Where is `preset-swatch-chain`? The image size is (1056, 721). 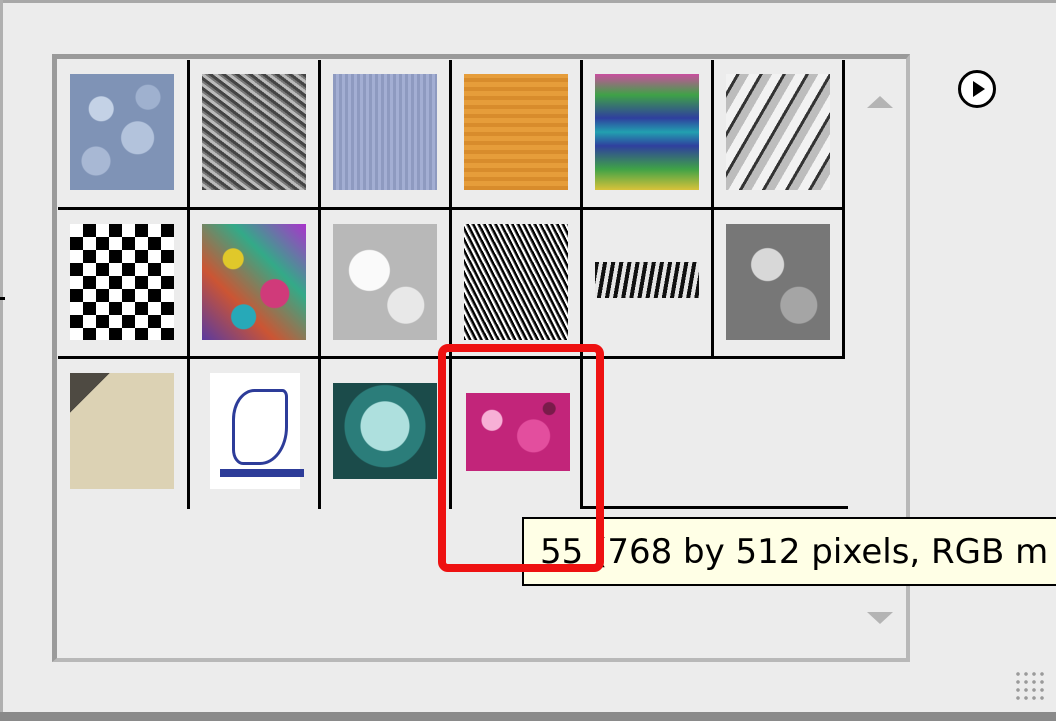 preset-swatch-chain is located at coordinates (648, 284).